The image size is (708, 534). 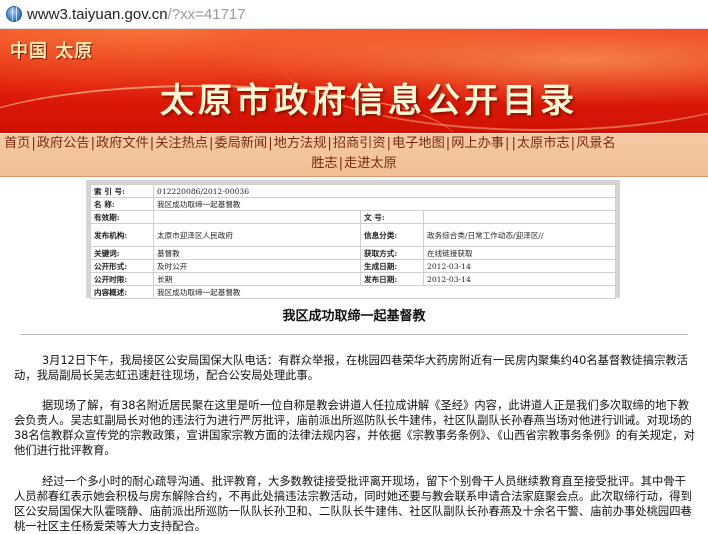 I want to click on divider, so click(x=354, y=334).